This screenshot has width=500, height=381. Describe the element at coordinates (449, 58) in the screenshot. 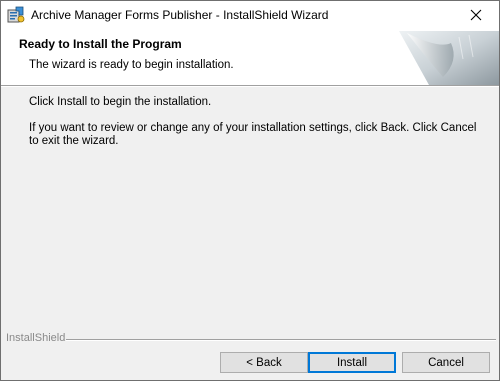

I see `curled-page-graphic` at that location.